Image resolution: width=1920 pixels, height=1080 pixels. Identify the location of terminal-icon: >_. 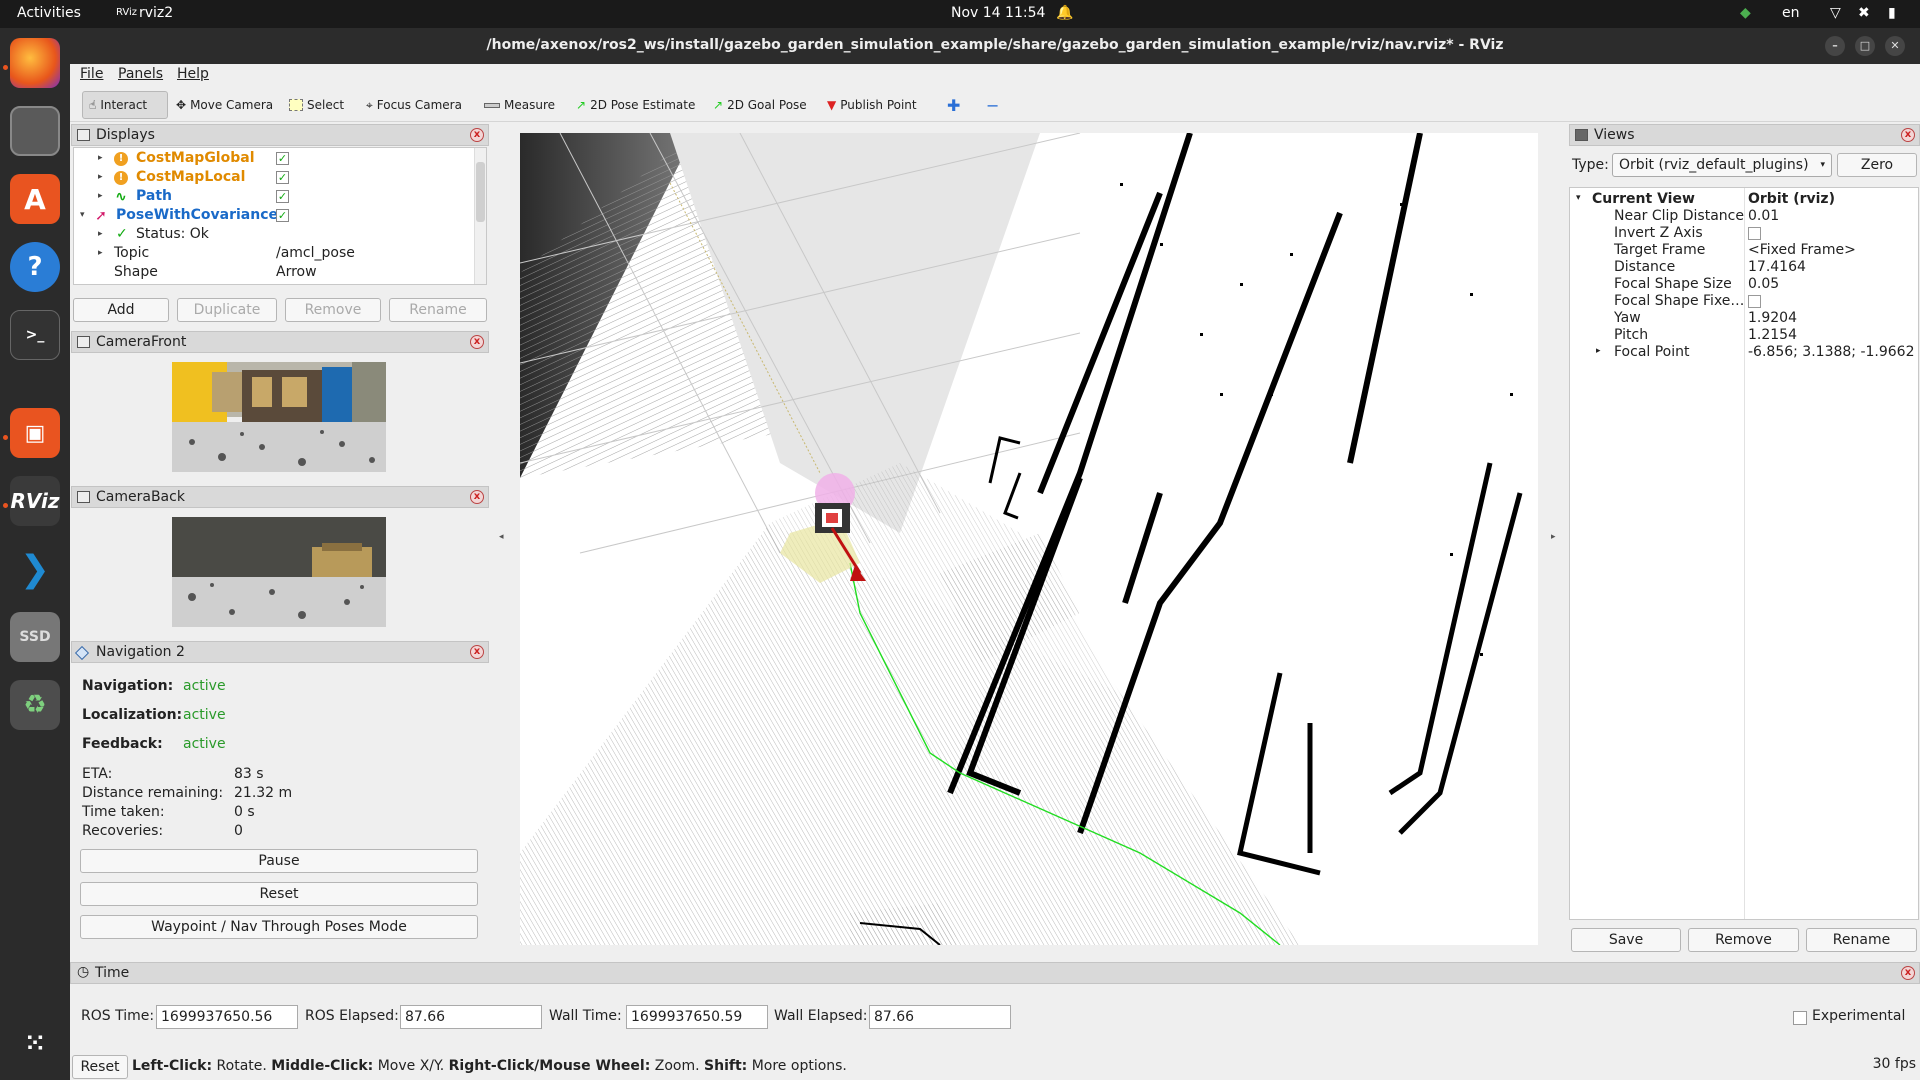
(35, 335).